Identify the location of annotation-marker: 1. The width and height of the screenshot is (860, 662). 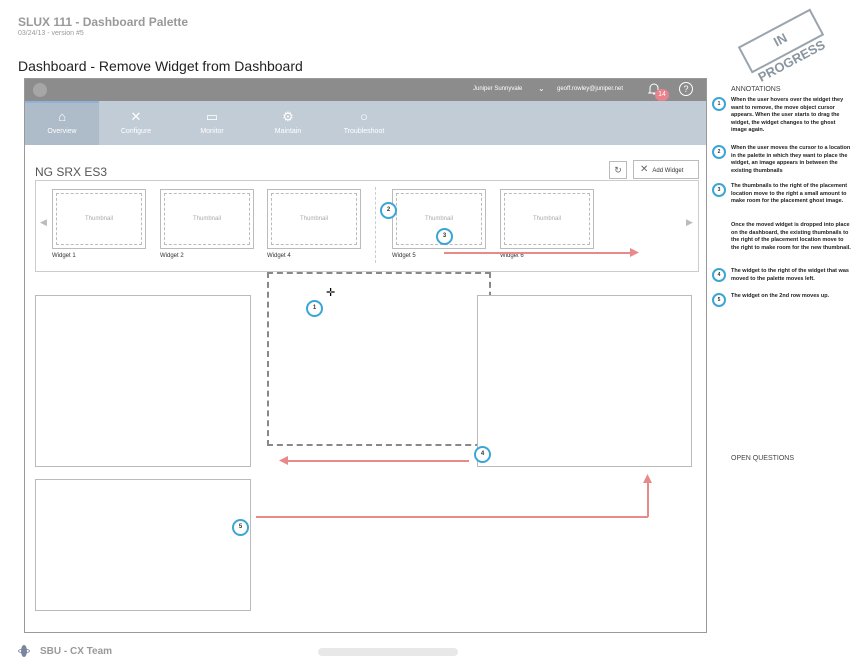
(314, 308).